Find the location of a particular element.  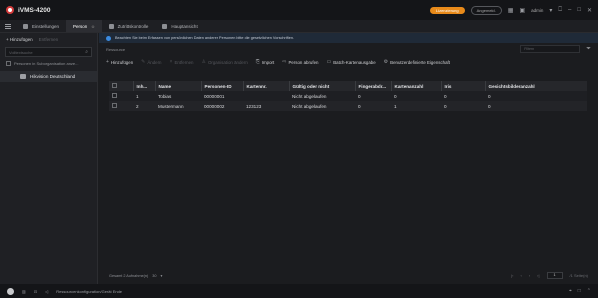

card-icon: ▭ is located at coordinates (329, 62).